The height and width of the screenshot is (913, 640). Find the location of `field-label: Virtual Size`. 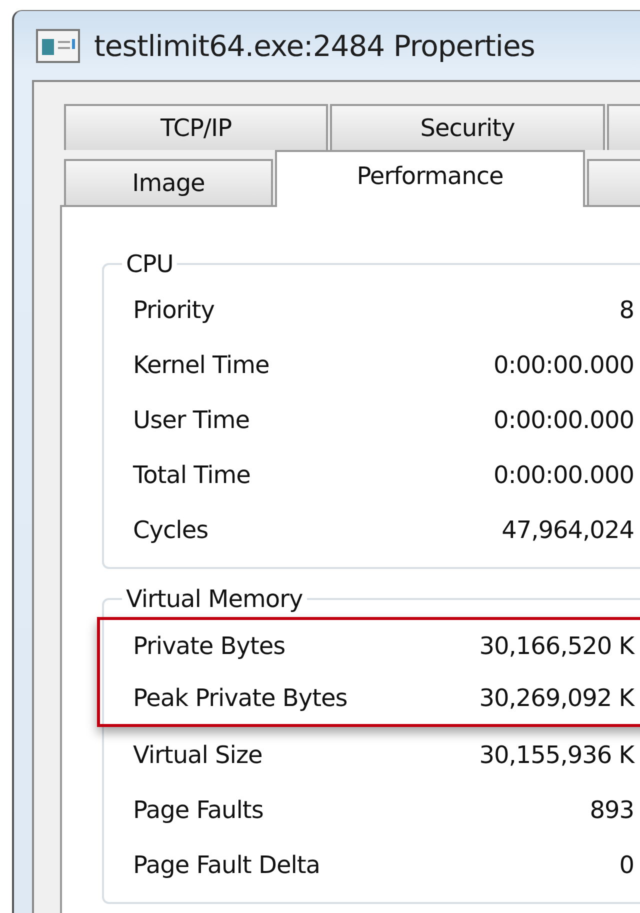

field-label: Virtual Size is located at coordinates (197, 754).